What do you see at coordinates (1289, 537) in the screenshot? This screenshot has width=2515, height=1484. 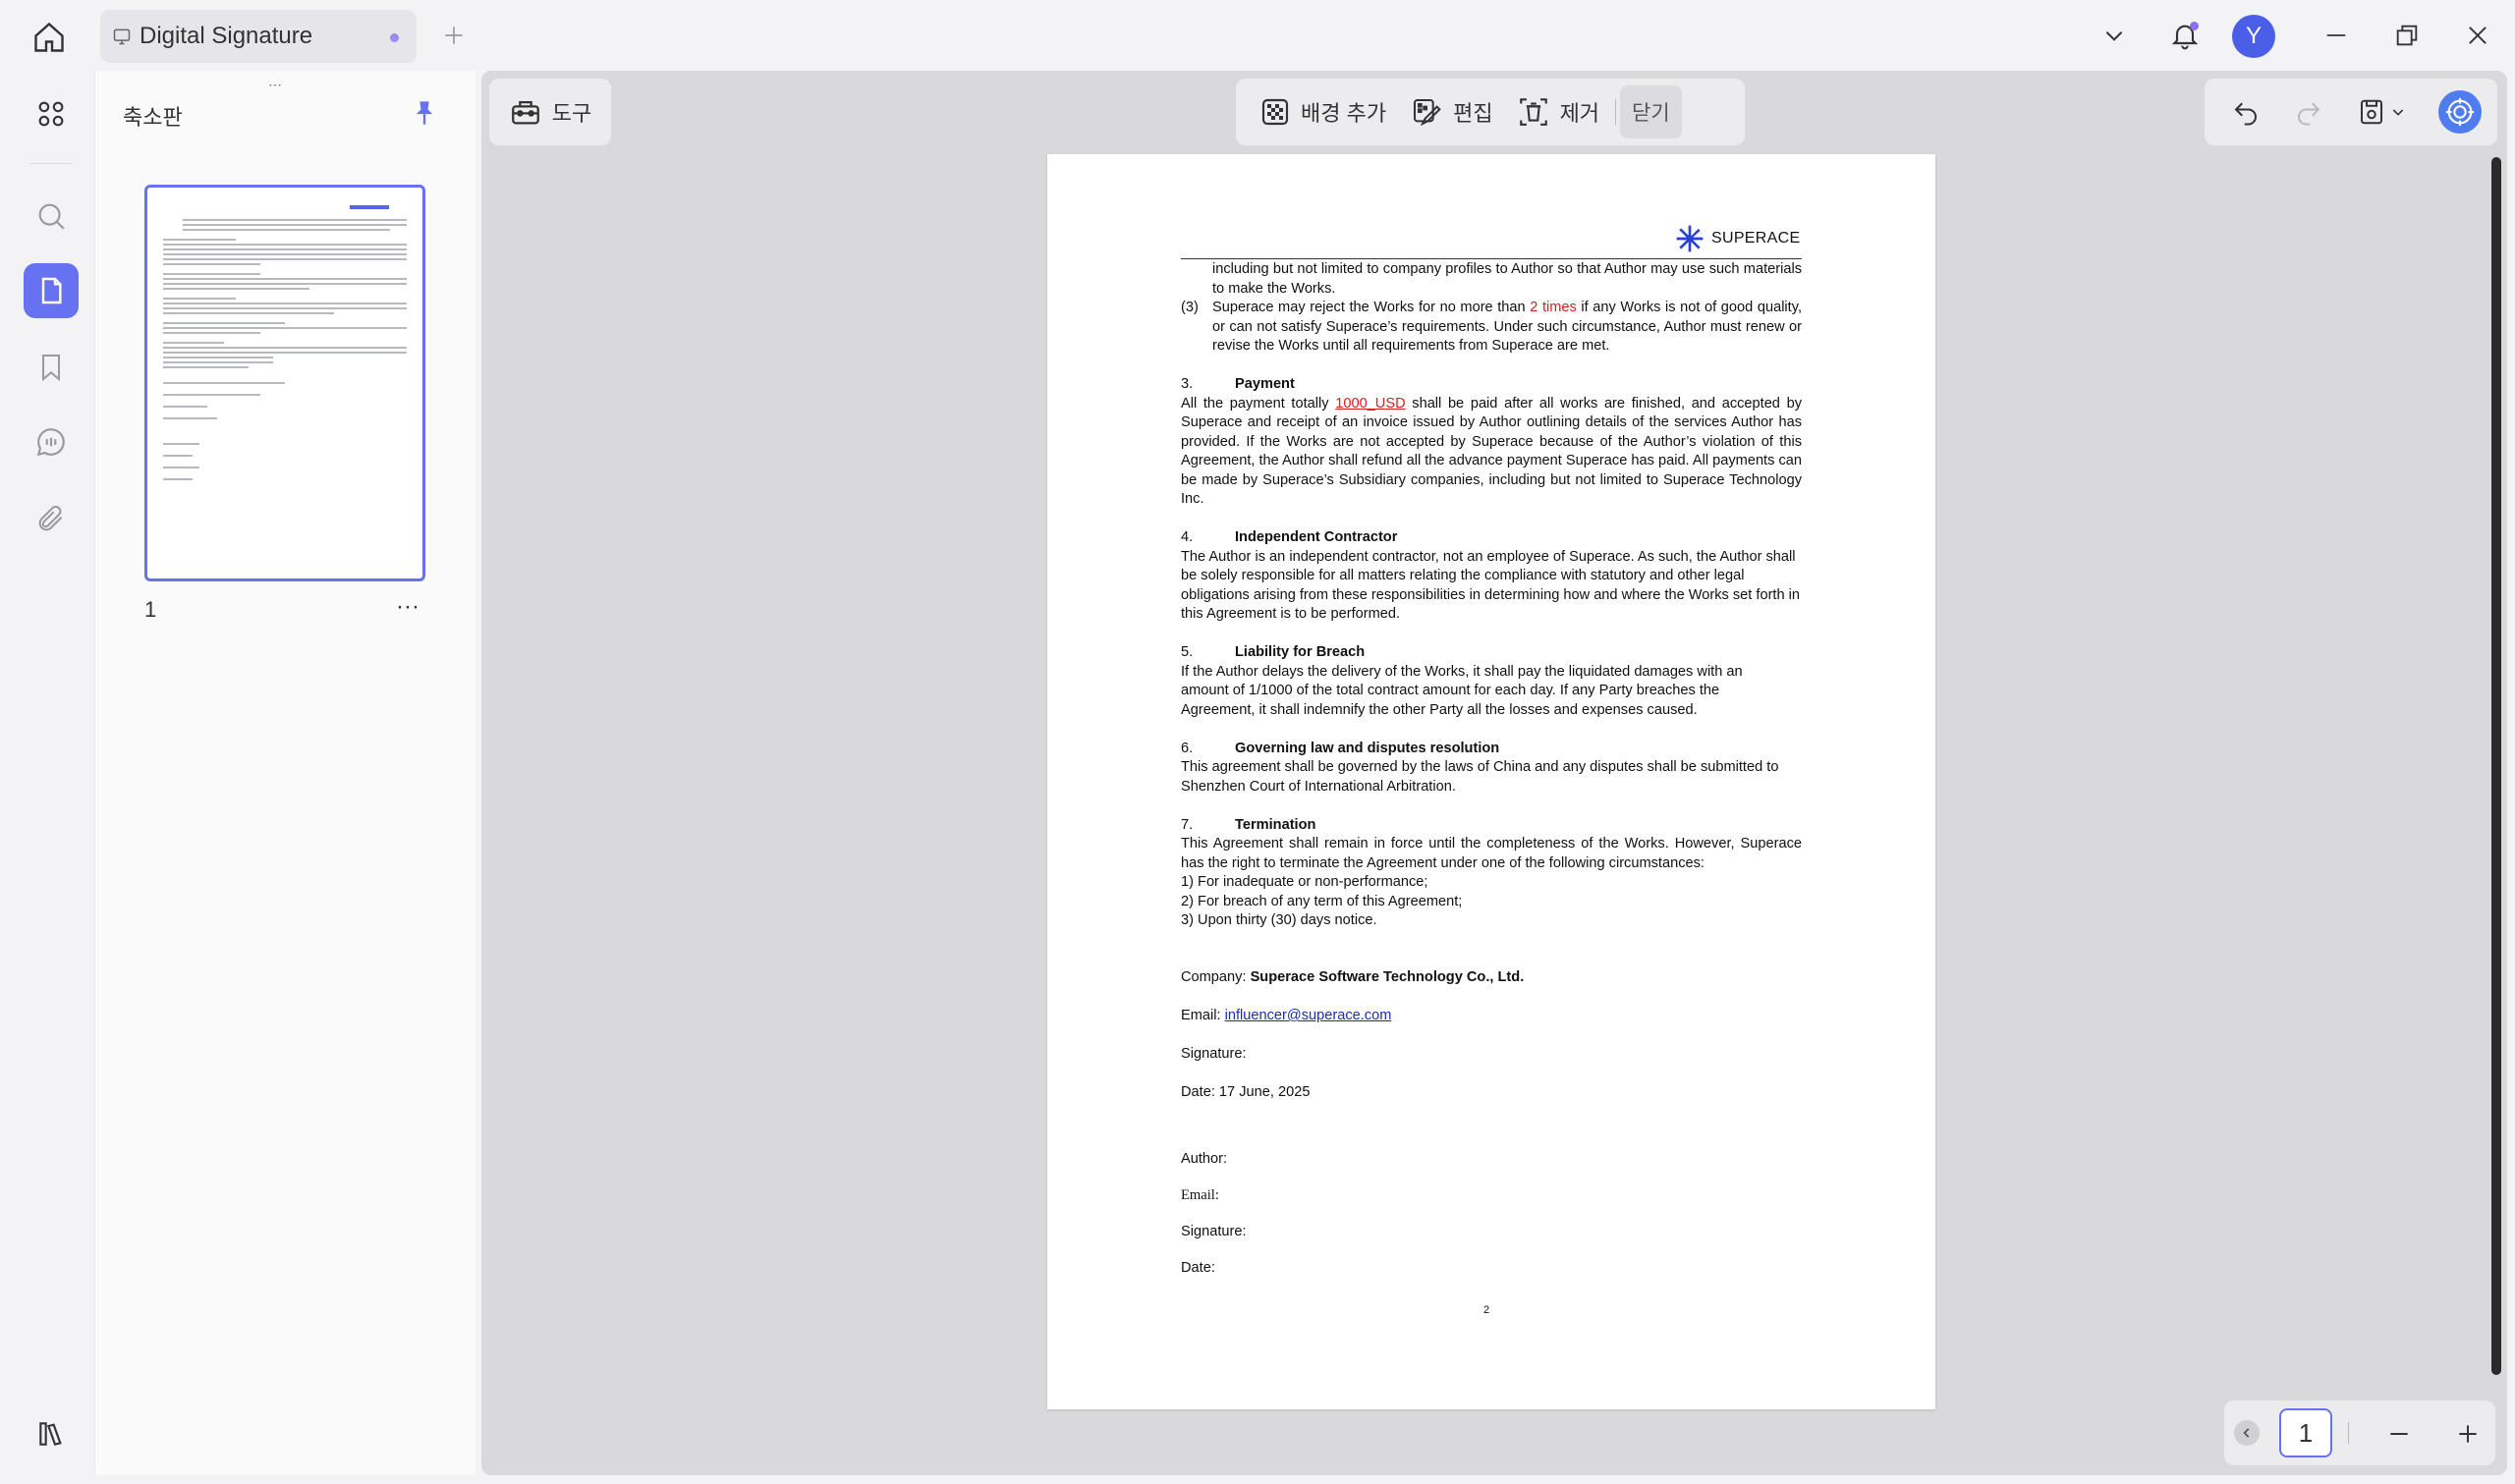 I see `section-heading-contractor: 4. Independent Contractor` at bounding box center [1289, 537].